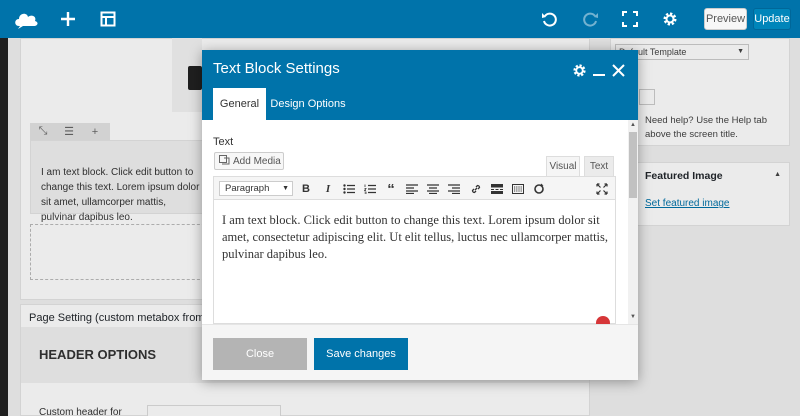 Image resolution: width=800 pixels, height=416 pixels. What do you see at coordinates (772, 19) in the screenshot?
I see `update-button: Update` at bounding box center [772, 19].